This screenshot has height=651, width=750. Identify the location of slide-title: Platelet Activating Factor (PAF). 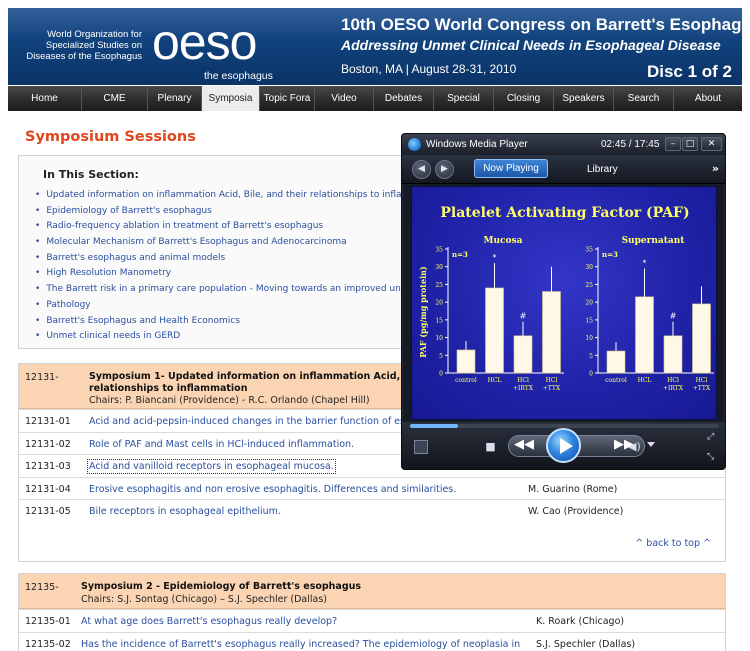
(564, 213).